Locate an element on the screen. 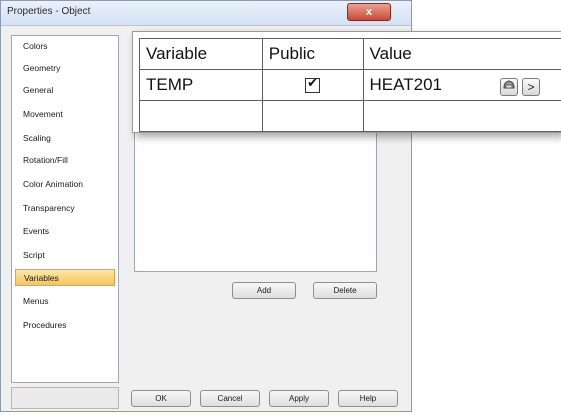  cell-variable: TEMP is located at coordinates (201, 85).